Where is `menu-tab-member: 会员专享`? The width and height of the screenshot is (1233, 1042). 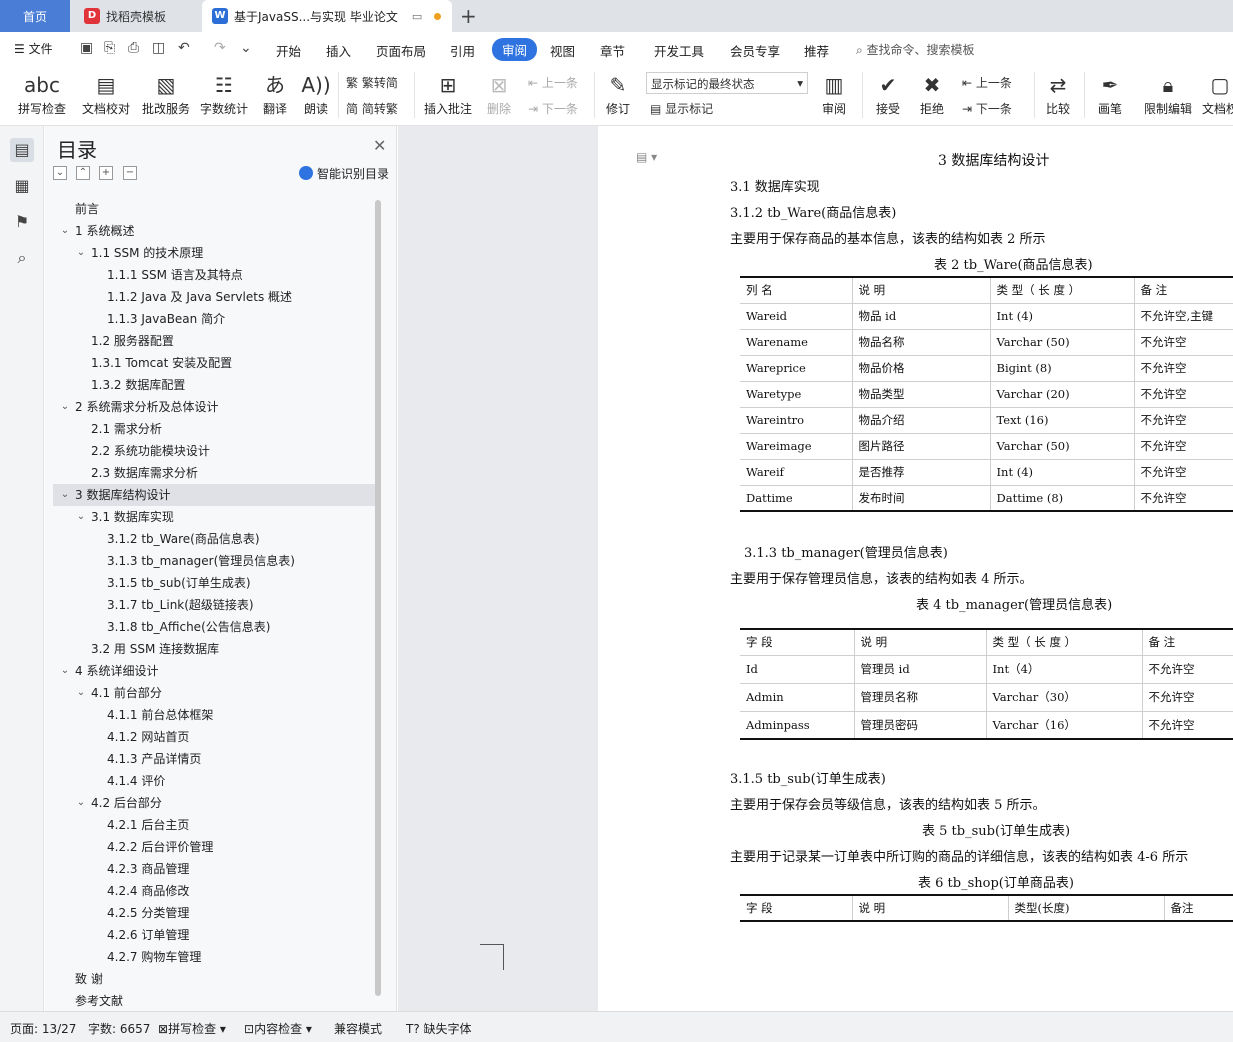 menu-tab-member: 会员专享 is located at coordinates (755, 50).